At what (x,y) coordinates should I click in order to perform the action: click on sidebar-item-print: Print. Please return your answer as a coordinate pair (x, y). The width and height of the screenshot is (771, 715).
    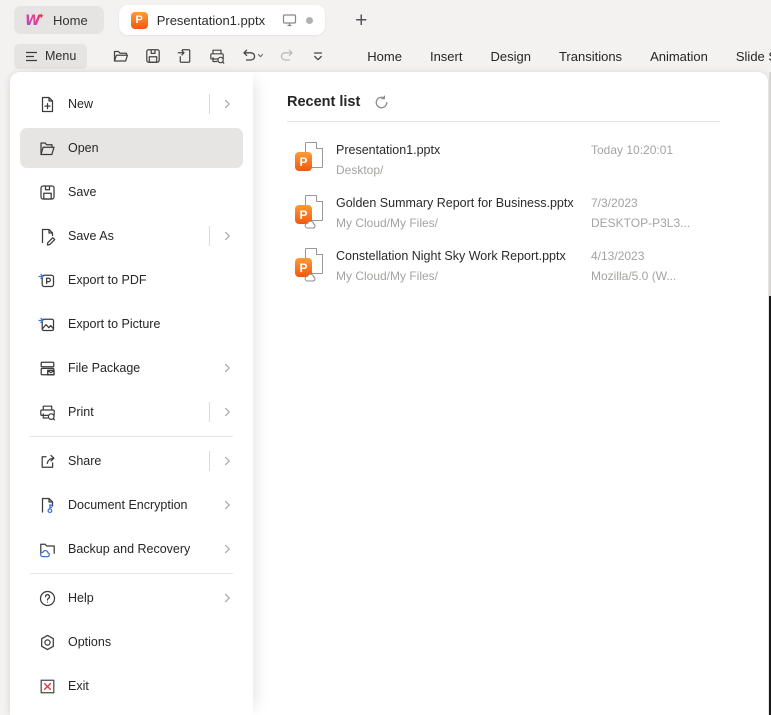
    Looking at the image, I should click on (131, 412).